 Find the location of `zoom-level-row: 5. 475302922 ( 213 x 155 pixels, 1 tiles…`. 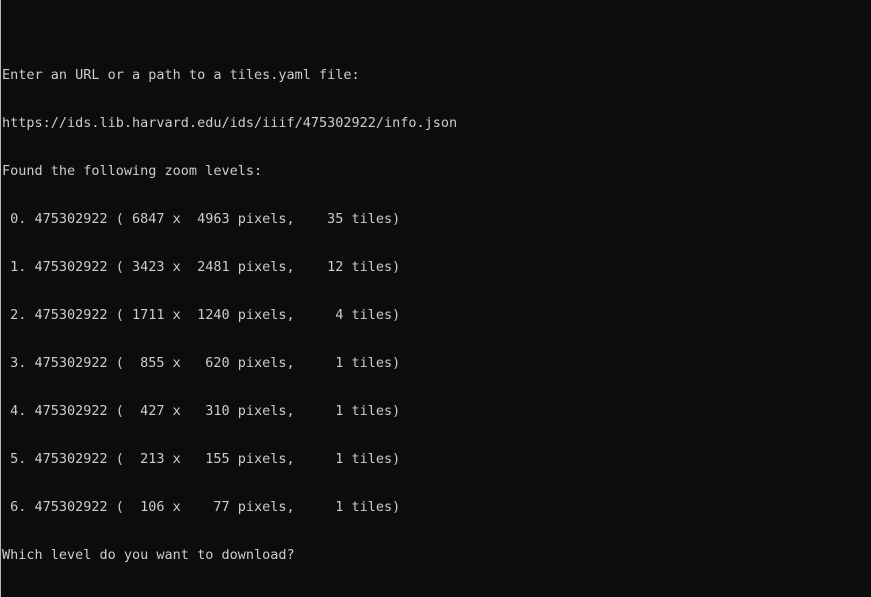

zoom-level-row: 5. 475302922 ( 213 x 155 pixels, 1 tiles… is located at coordinates (201, 459).